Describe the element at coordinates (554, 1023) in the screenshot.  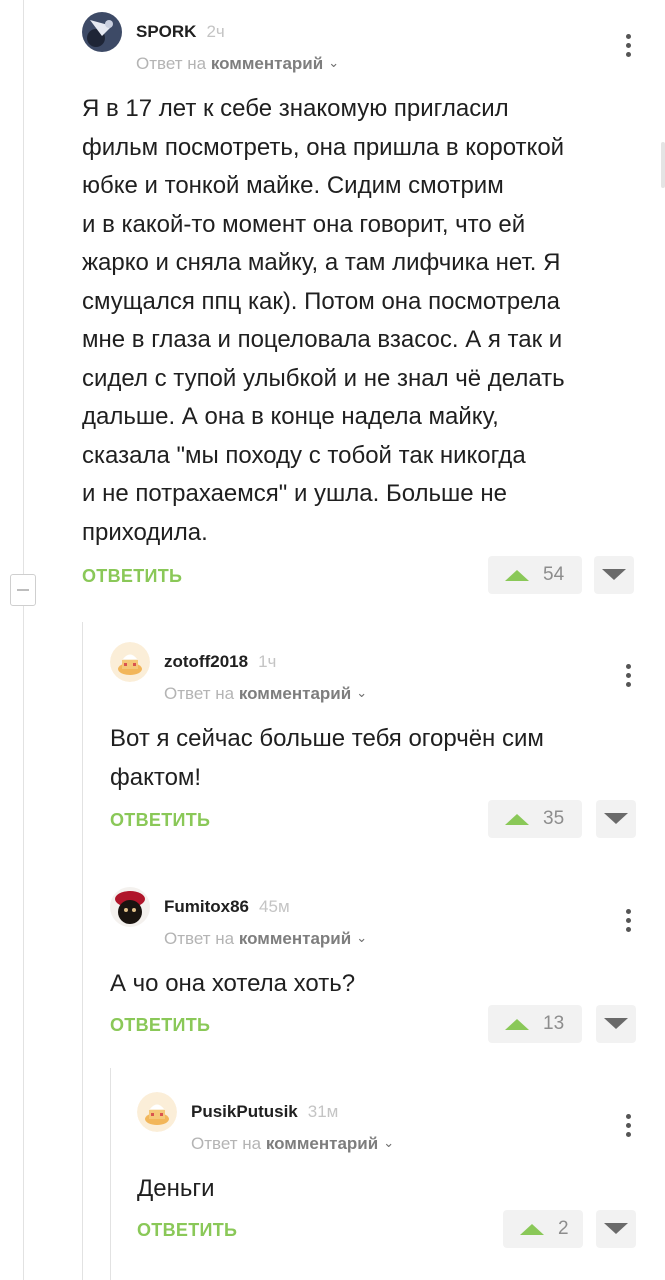
I see `rating-count: 13` at that location.